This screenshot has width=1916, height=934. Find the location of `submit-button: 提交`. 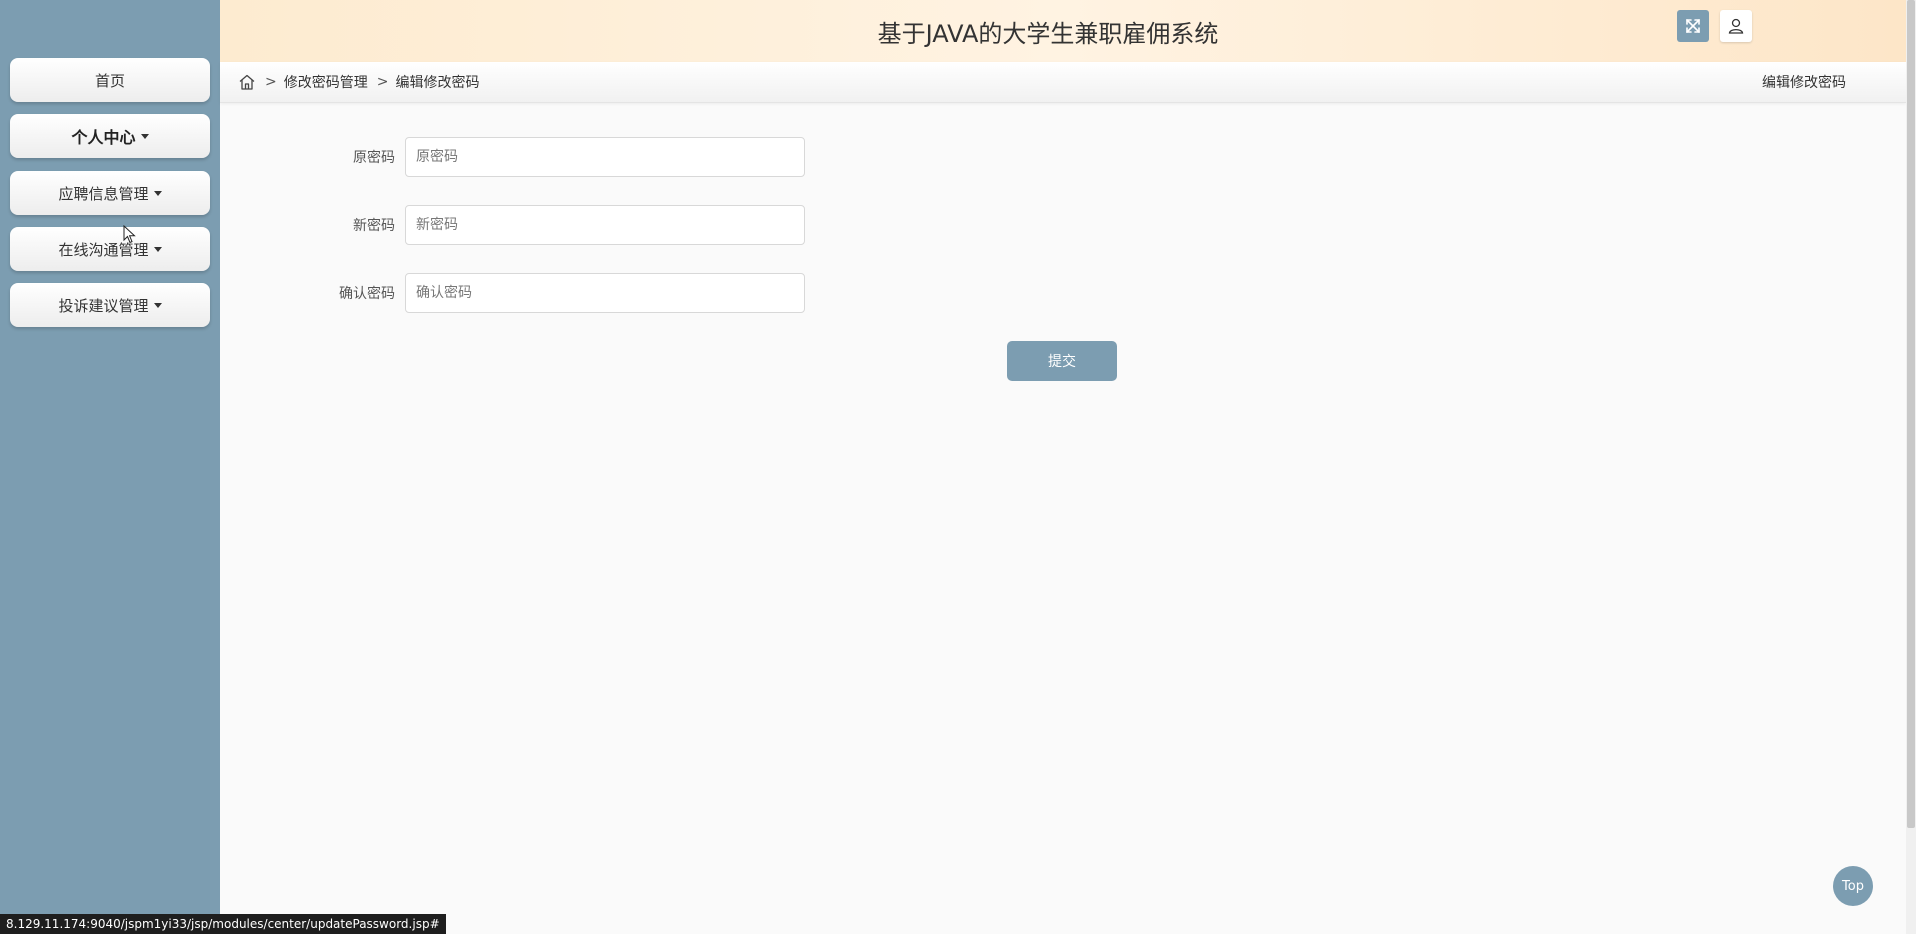

submit-button: 提交 is located at coordinates (1062, 361).